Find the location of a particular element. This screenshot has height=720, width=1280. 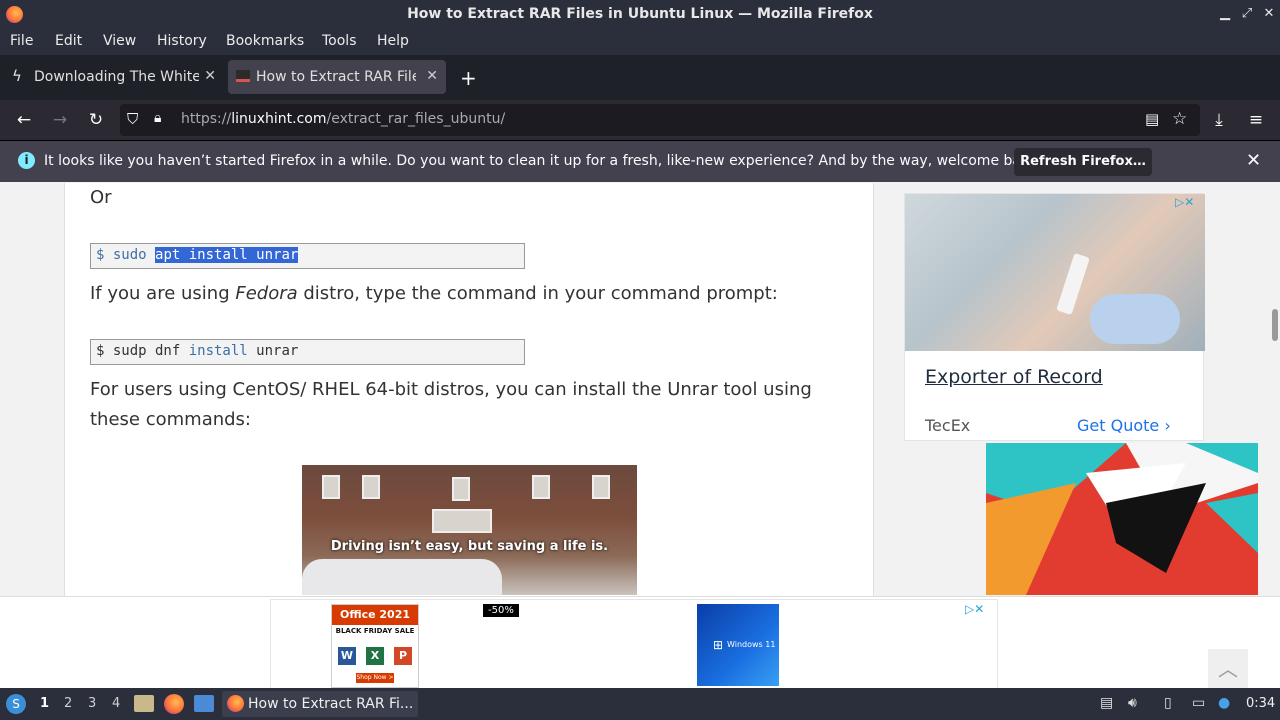

volume-icon: 🔊︎ is located at coordinates (1132, 703).